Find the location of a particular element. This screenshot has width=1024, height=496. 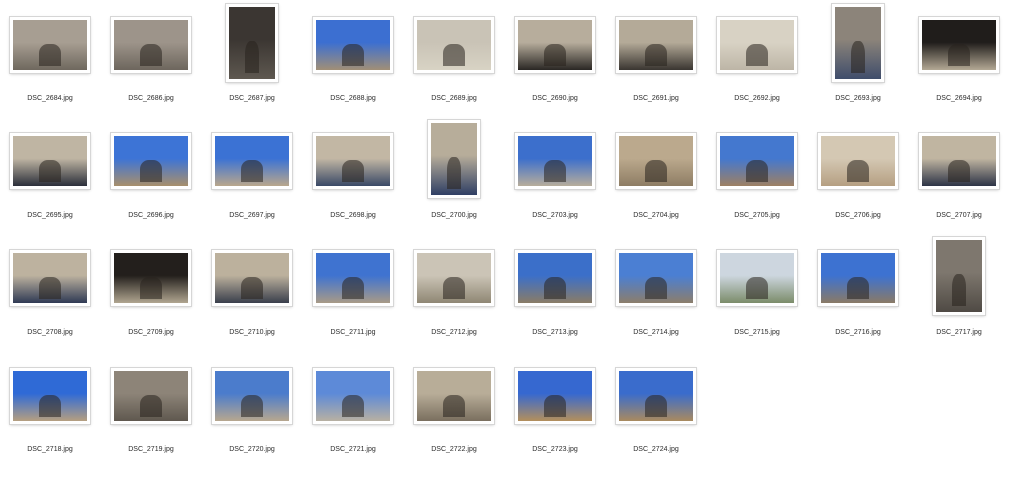

file-icon: DSC_2715.jpg is located at coordinates (757, 168).